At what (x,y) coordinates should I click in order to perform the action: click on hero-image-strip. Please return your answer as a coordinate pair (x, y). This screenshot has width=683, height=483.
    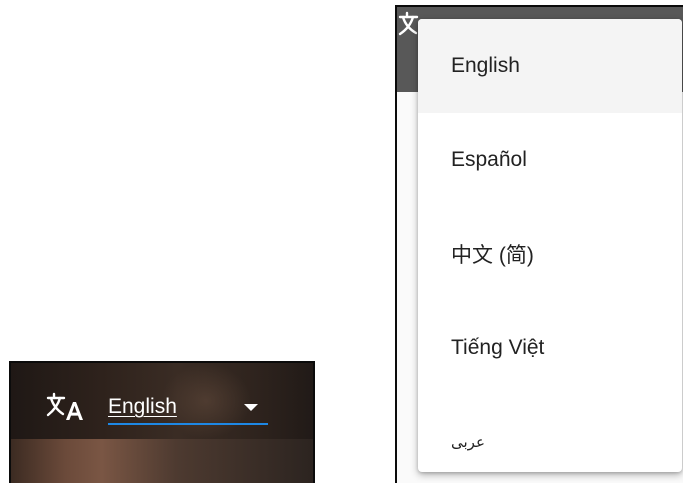
    Looking at the image, I should click on (162, 461).